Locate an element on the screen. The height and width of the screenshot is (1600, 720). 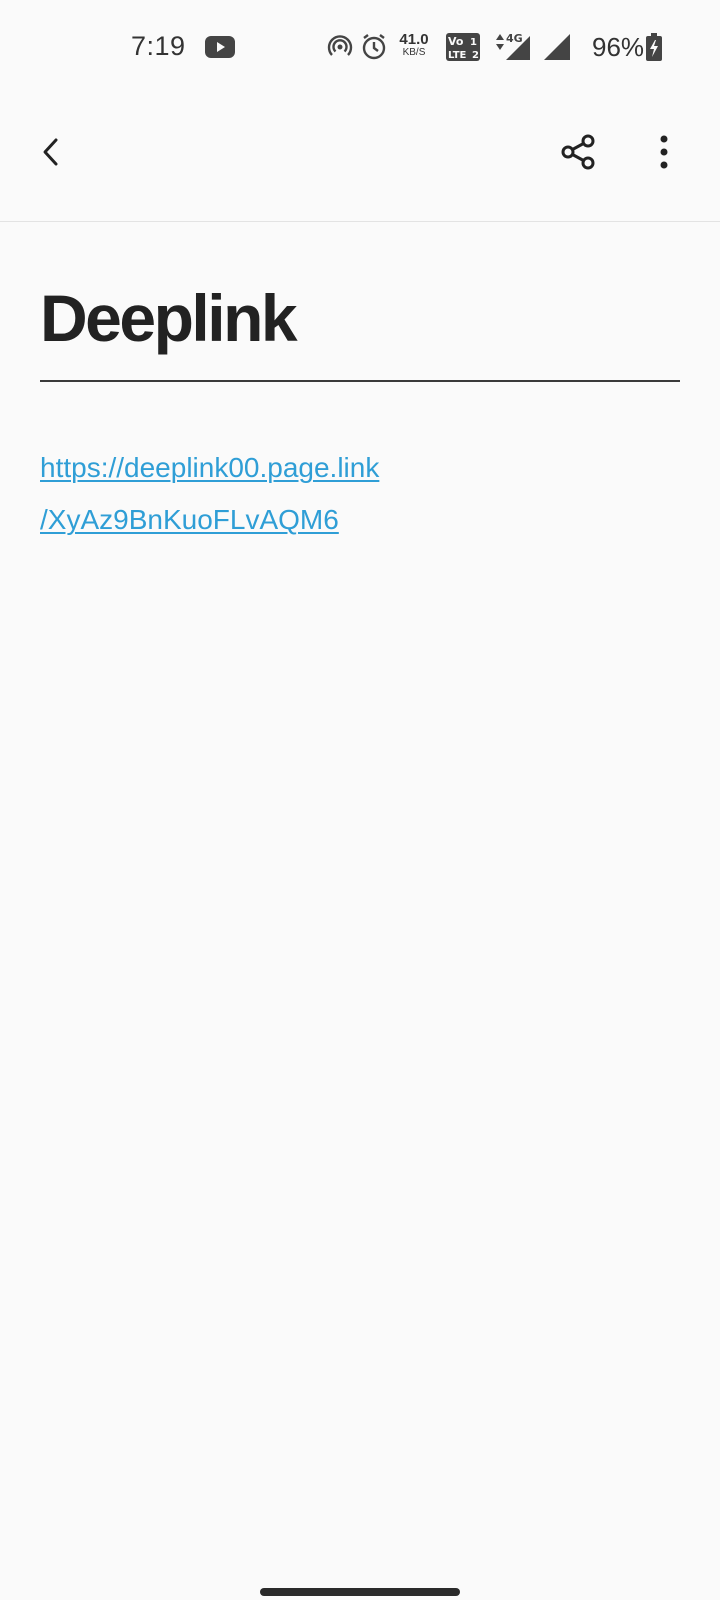
battery-charging-icon is located at coordinates (654, 50).